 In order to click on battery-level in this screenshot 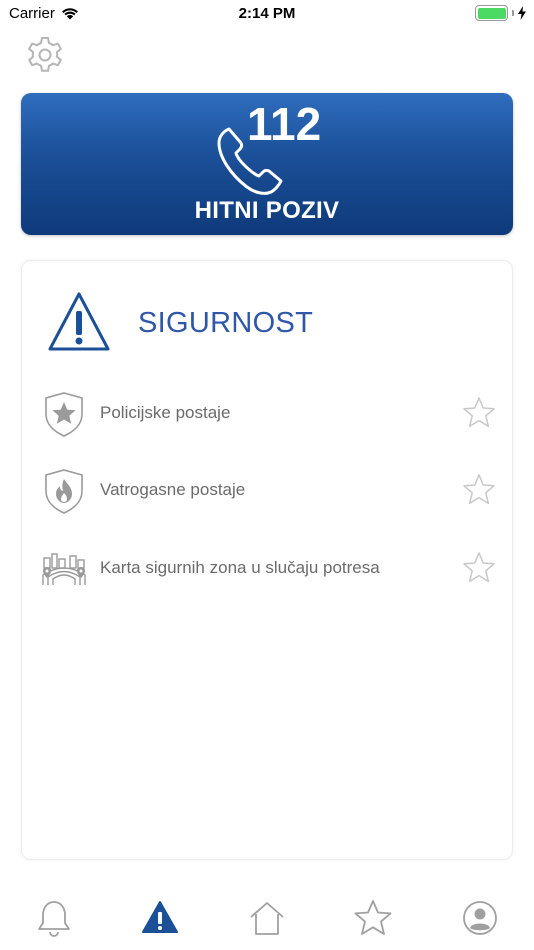, I will do `click(491, 13)`.